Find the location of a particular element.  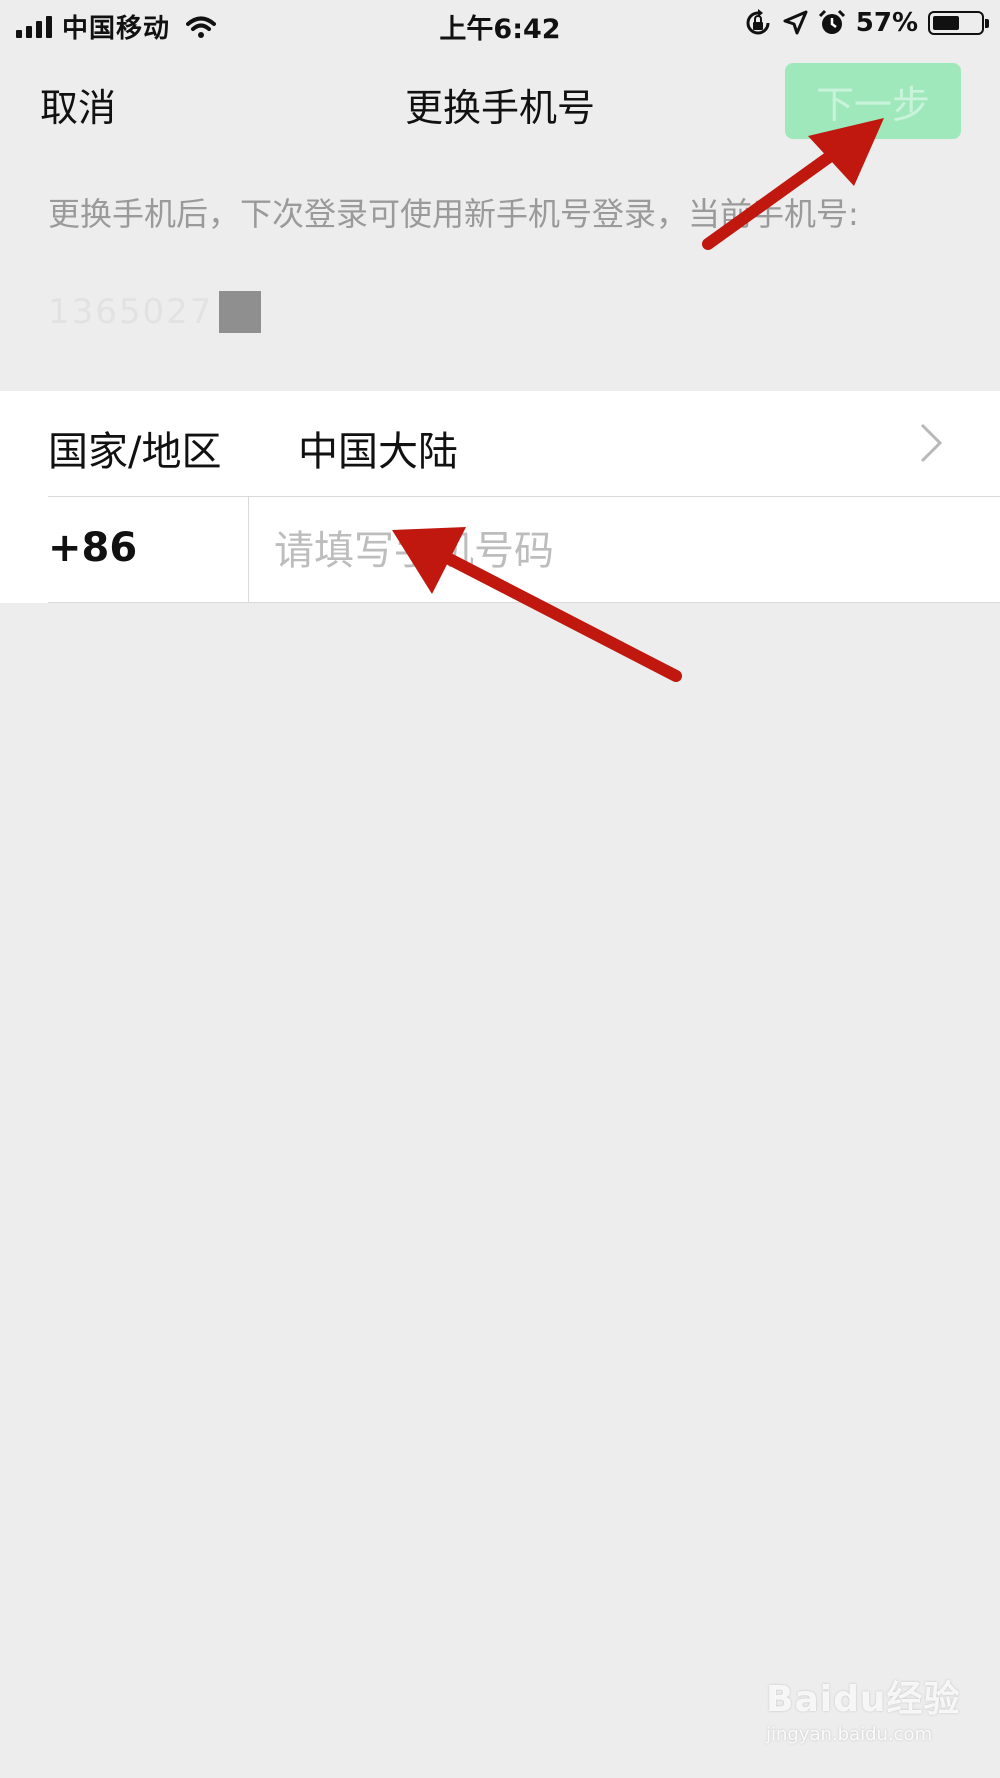

battery-icon is located at coordinates (958, 23).